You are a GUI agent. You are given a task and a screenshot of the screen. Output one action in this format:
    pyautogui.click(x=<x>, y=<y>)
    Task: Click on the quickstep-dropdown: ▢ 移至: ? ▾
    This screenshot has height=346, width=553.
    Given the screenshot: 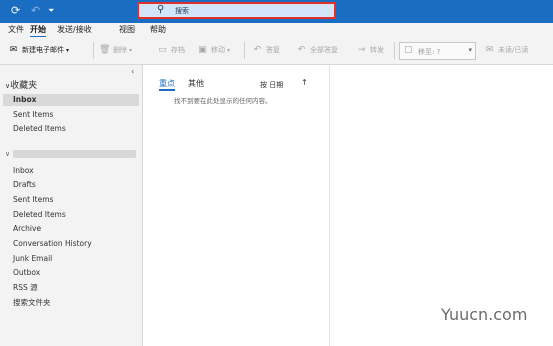 What is the action you would take?
    pyautogui.click(x=437, y=51)
    